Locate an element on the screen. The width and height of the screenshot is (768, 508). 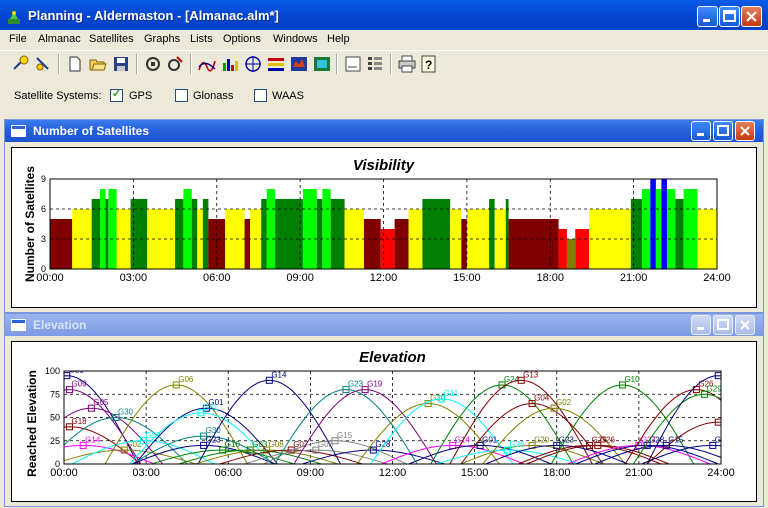
new-document-icon is located at coordinates (75, 64).